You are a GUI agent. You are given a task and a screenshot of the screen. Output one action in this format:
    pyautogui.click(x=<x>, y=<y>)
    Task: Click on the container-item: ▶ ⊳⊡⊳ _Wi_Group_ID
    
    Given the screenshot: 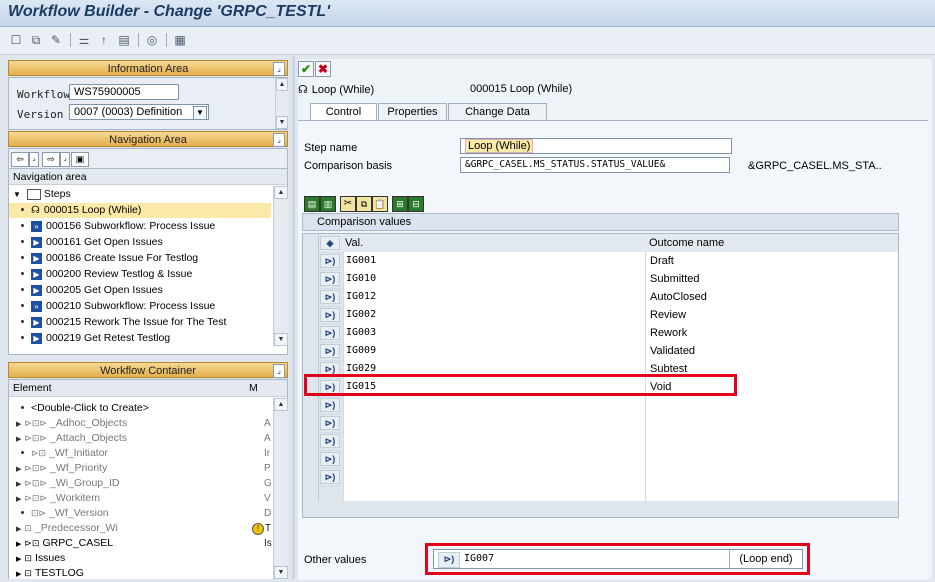 What is the action you would take?
    pyautogui.click(x=66, y=483)
    